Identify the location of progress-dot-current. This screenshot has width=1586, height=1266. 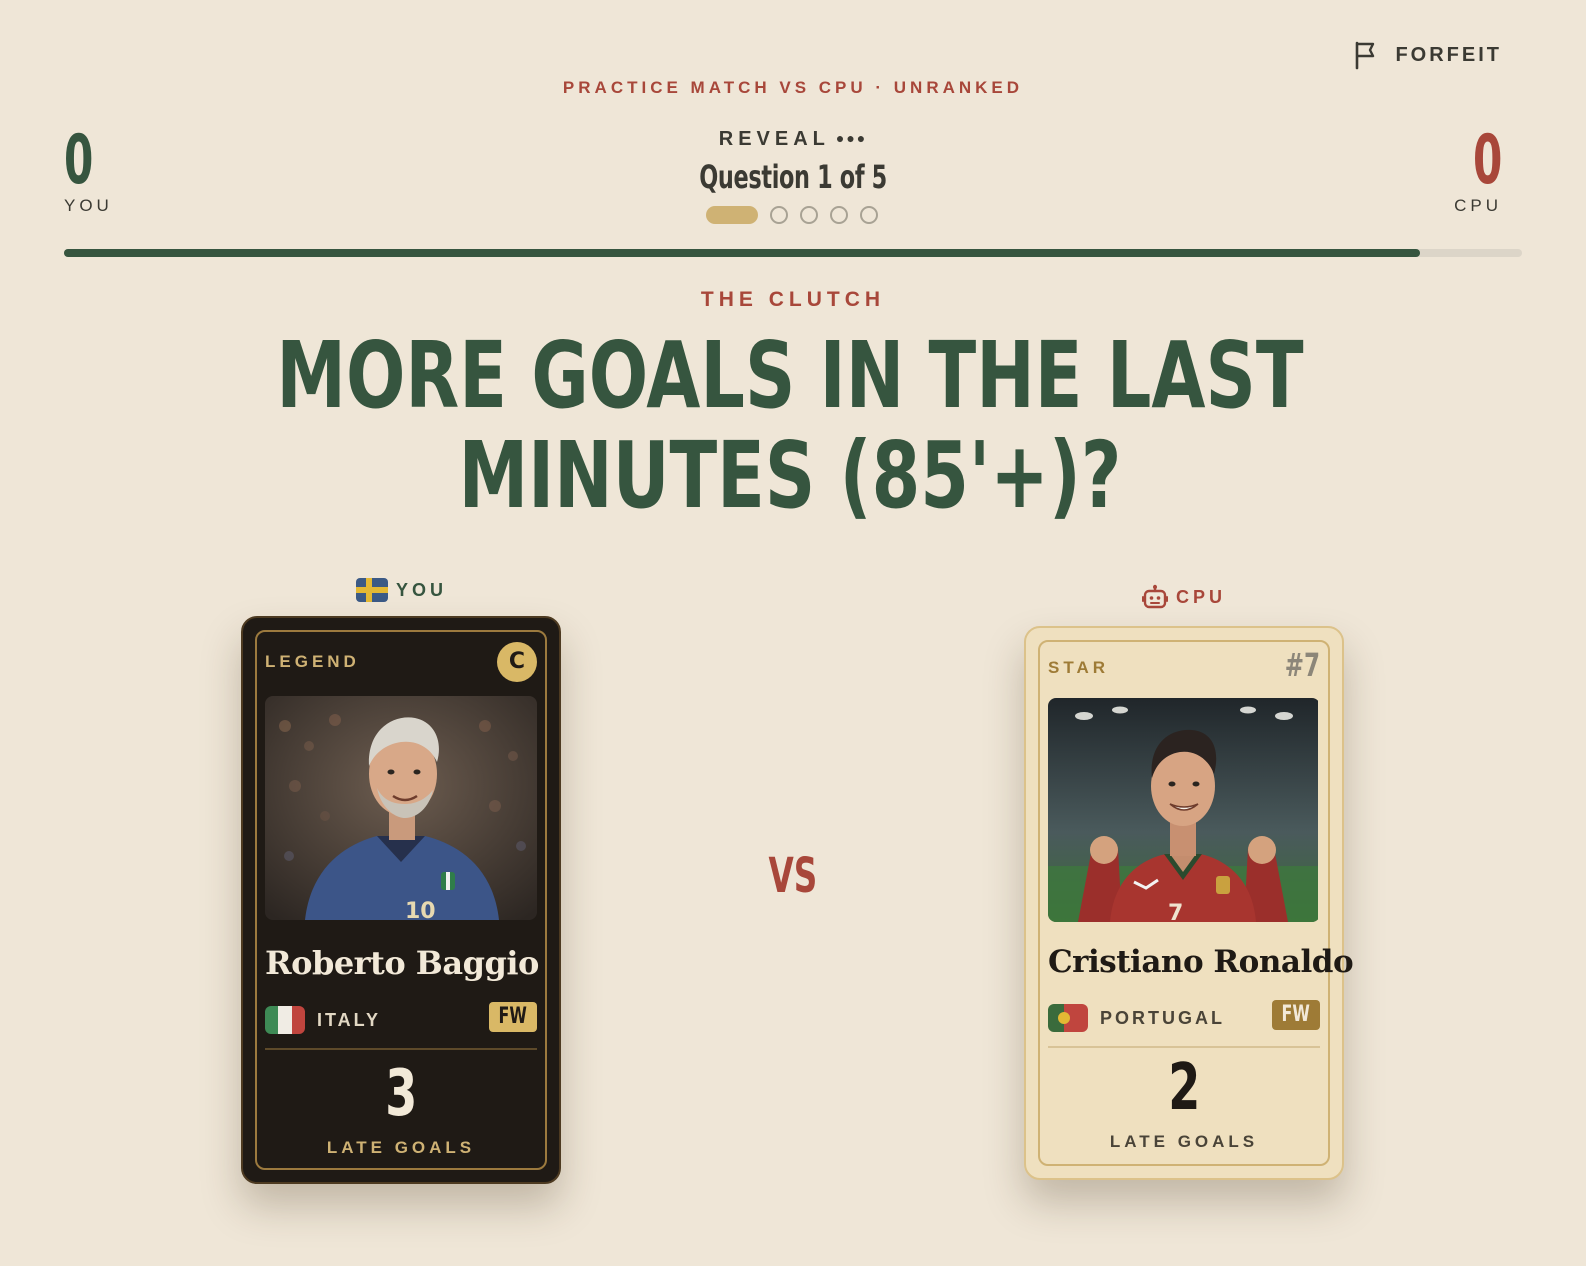
(732, 215).